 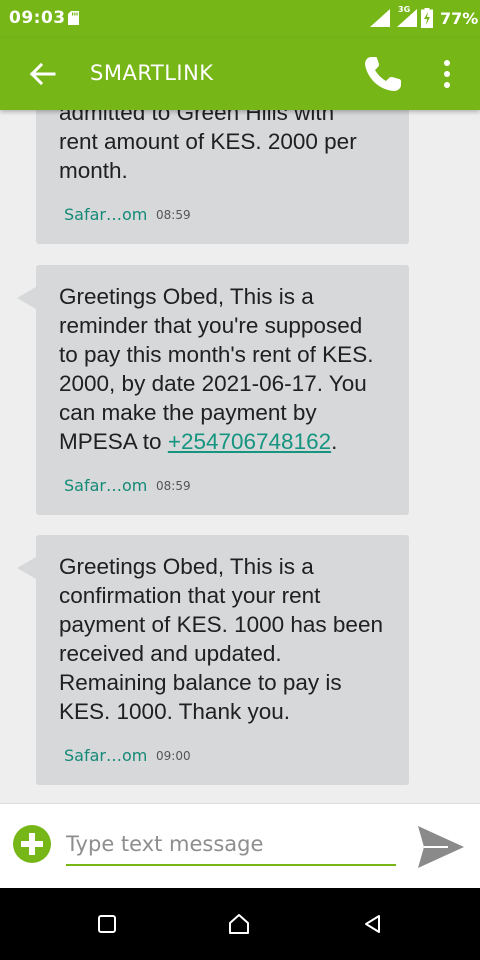 I want to click on attach-button, so click(x=32, y=844).